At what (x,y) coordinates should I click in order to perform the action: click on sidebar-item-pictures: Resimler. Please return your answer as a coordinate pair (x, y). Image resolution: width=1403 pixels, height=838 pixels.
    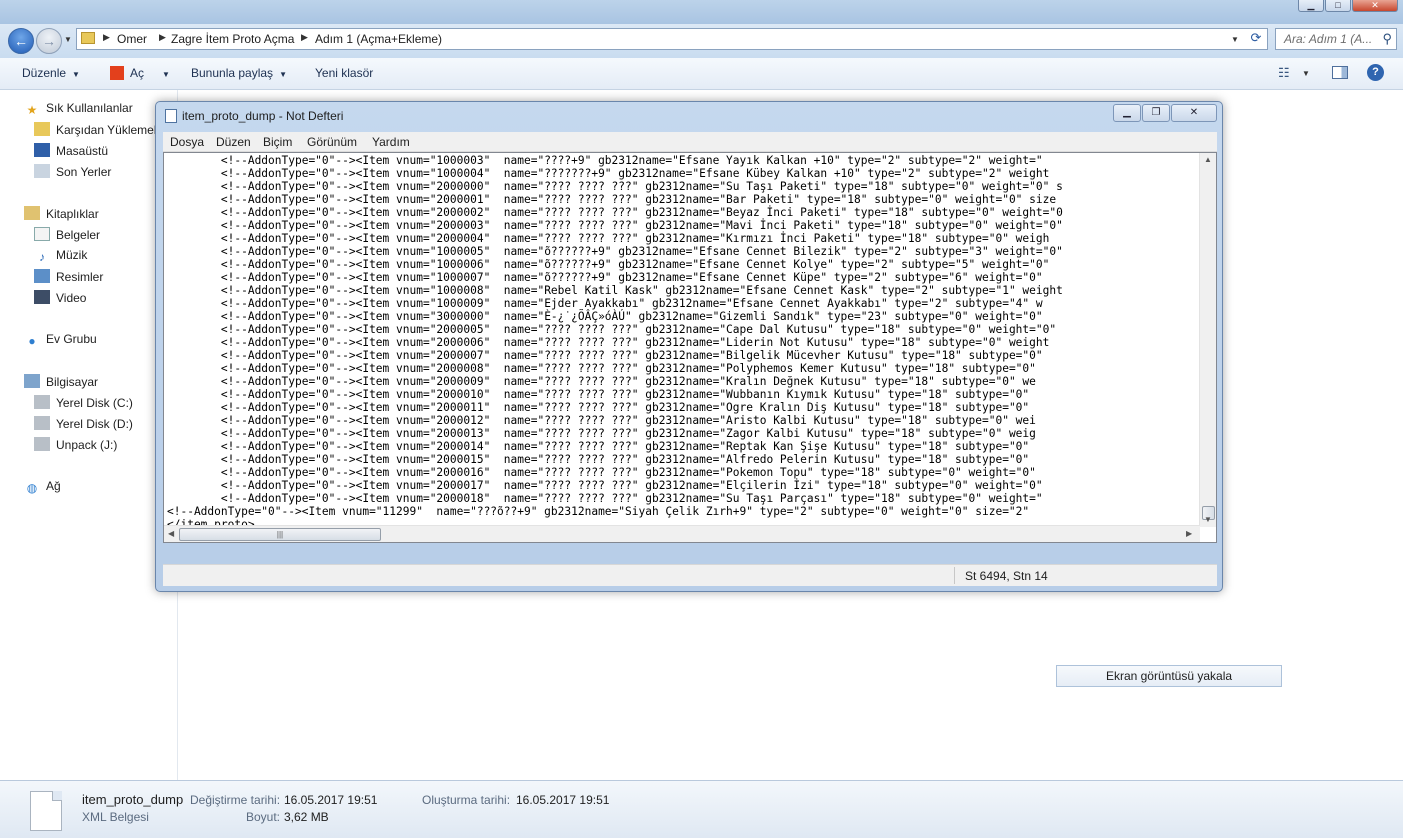
    Looking at the image, I should click on (68, 278).